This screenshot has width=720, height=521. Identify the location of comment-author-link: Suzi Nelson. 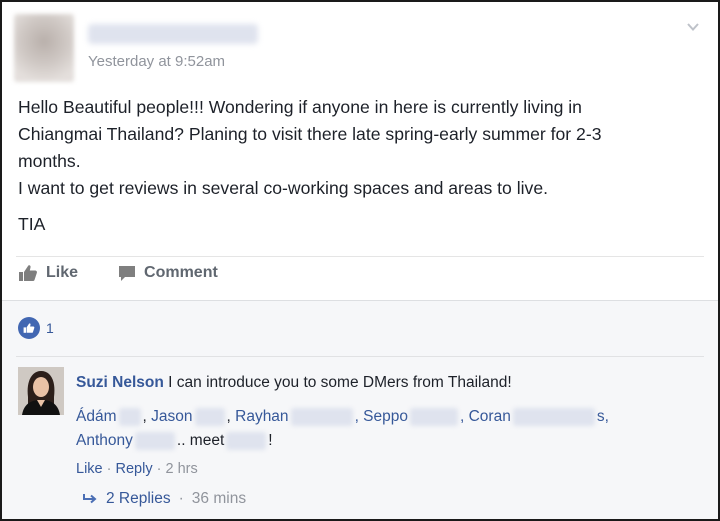
(120, 382).